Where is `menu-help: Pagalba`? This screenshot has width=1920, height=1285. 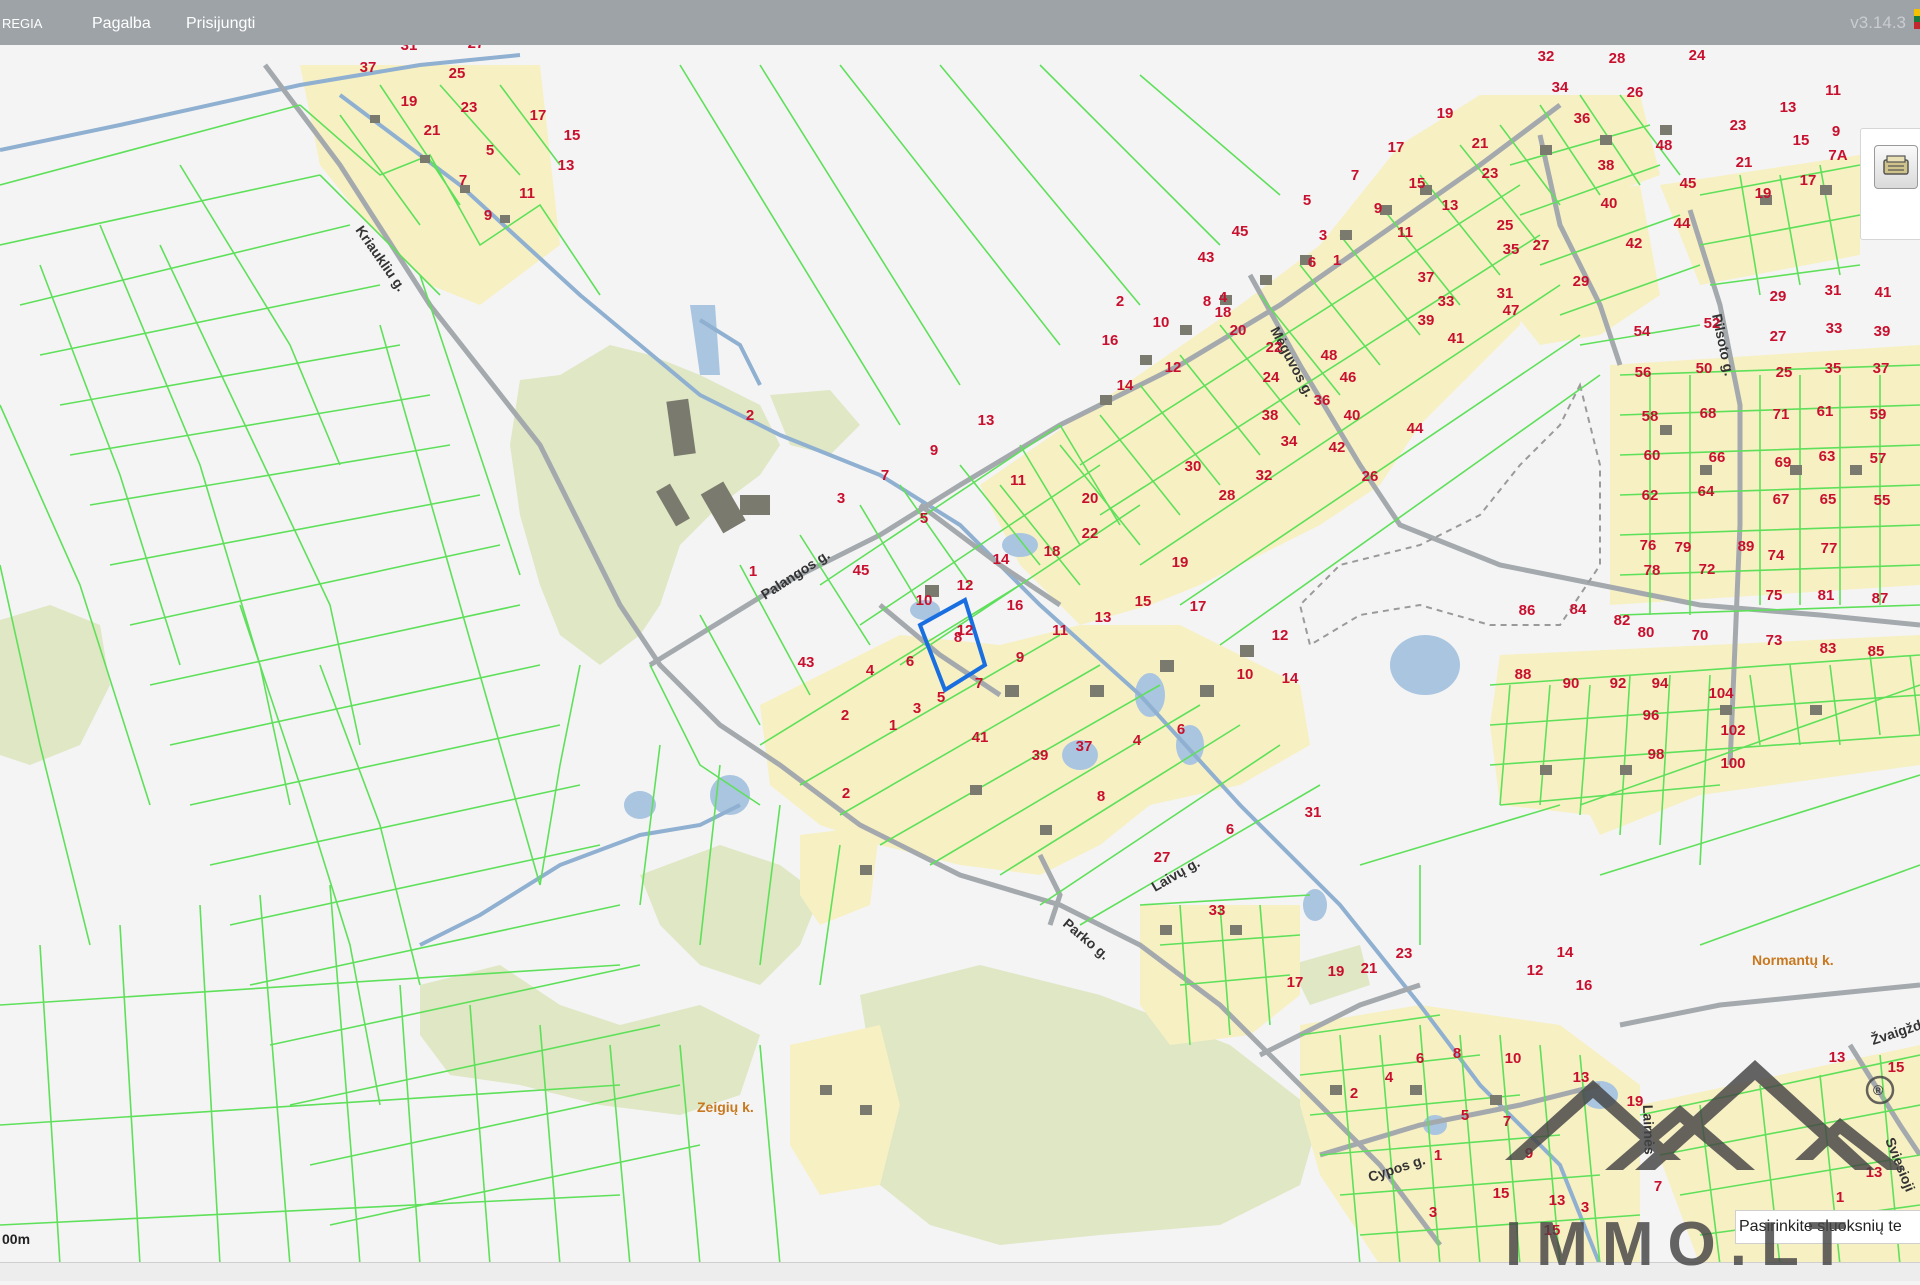
menu-help: Pagalba is located at coordinates (121, 24).